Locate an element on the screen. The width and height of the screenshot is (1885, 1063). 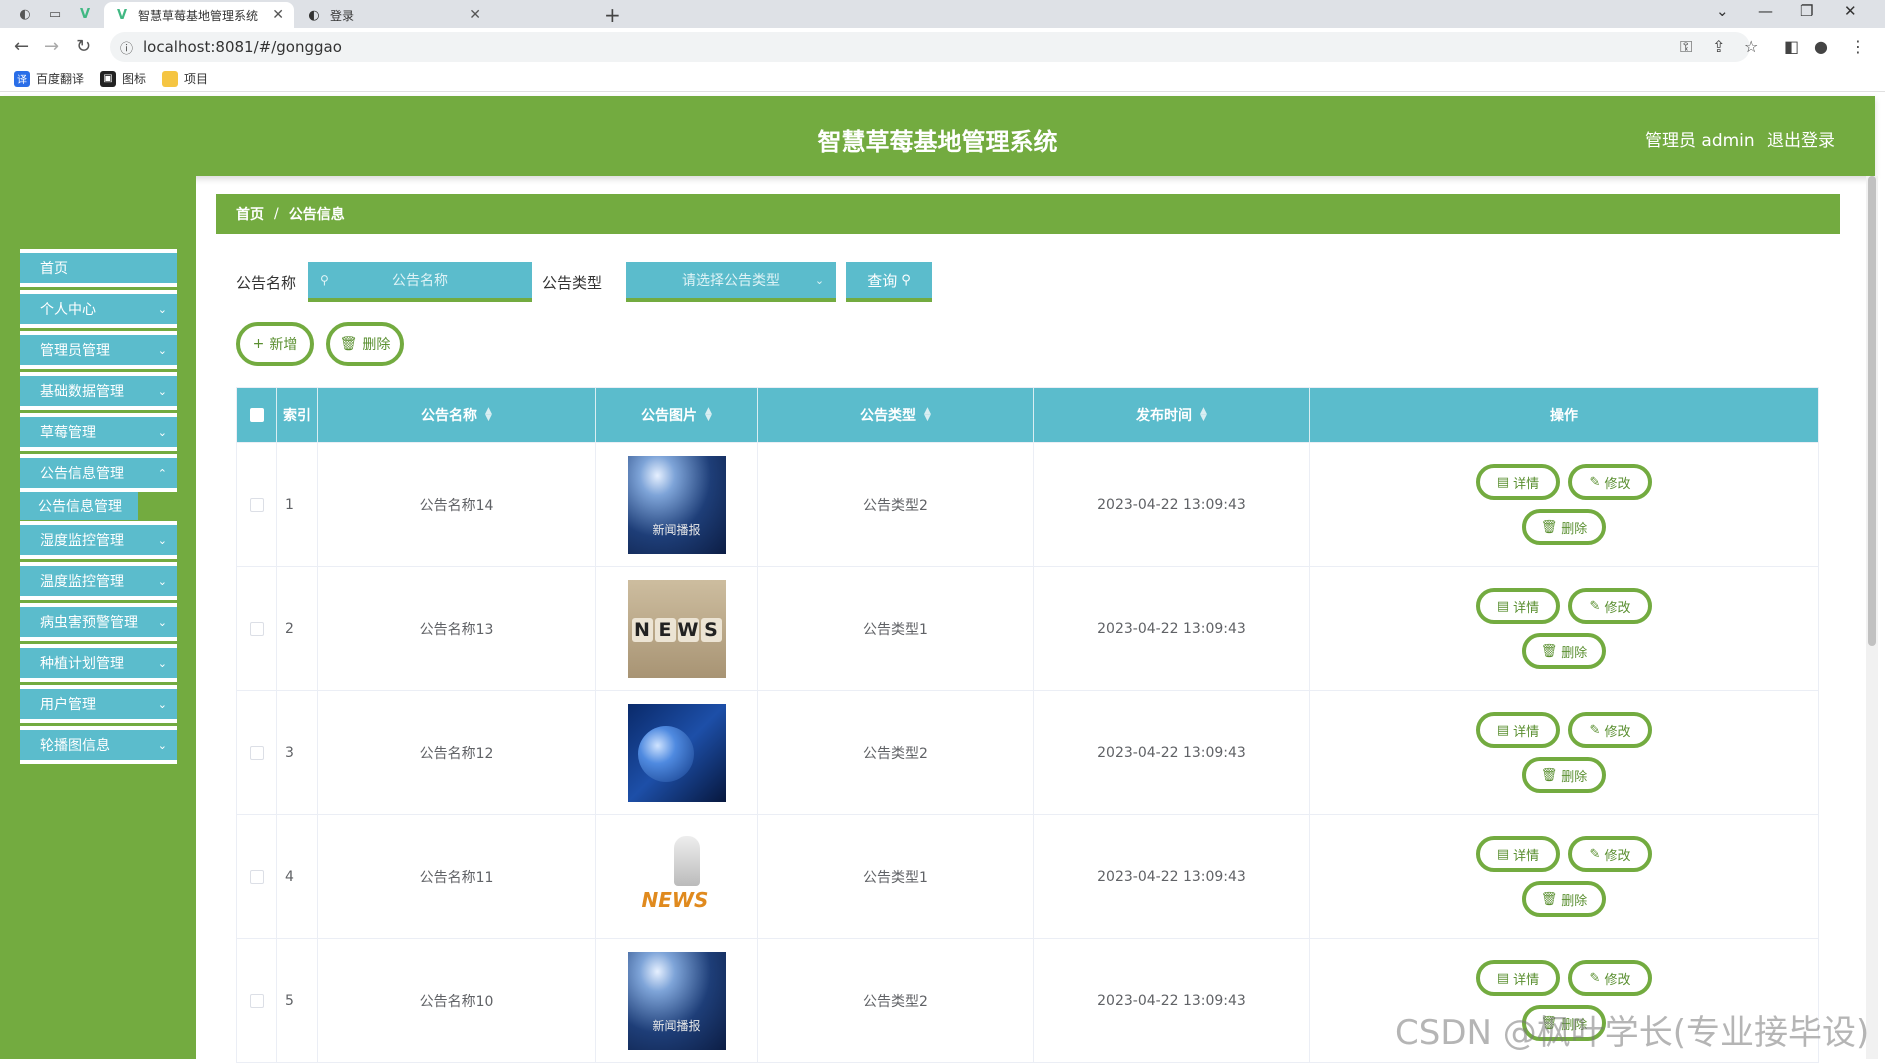
tab-search-icon: ⌄ is located at coordinates (1722, 11).